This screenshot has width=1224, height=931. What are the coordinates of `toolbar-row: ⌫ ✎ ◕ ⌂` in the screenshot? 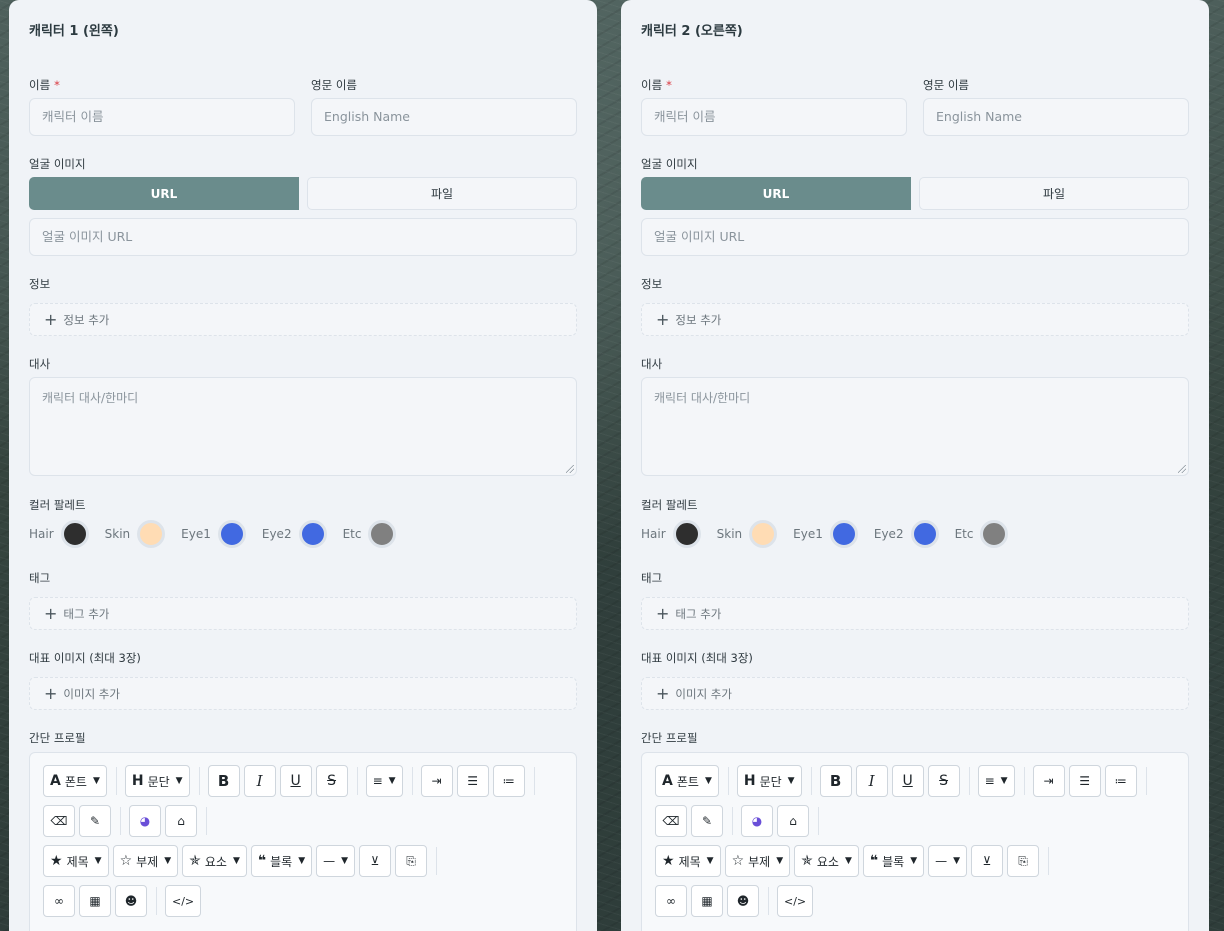 It's located at (129, 821).